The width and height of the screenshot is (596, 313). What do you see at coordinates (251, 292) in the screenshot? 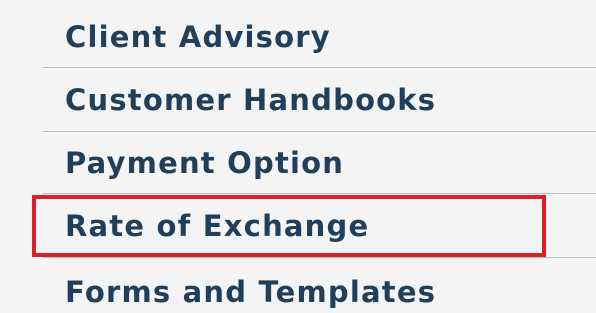
I see `menu-item-label: Forms and Templates` at bounding box center [251, 292].